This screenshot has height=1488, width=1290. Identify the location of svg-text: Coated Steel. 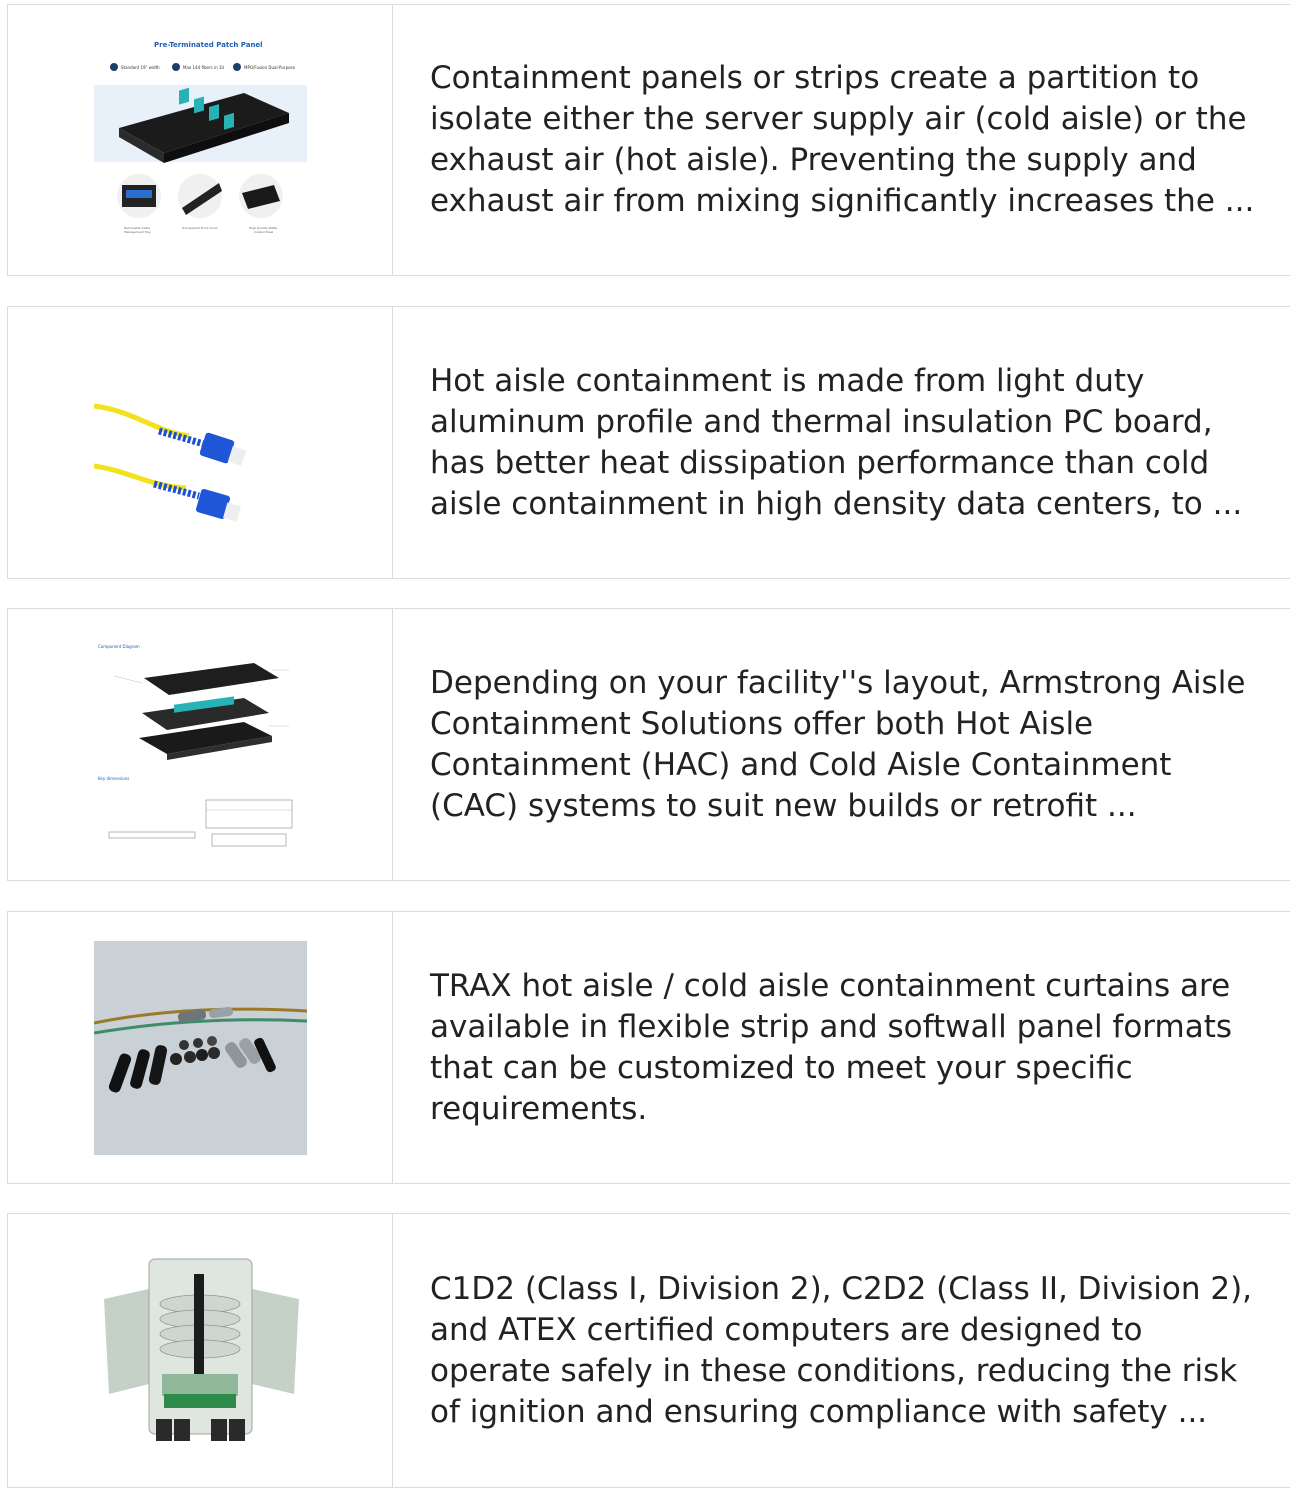
(263, 232).